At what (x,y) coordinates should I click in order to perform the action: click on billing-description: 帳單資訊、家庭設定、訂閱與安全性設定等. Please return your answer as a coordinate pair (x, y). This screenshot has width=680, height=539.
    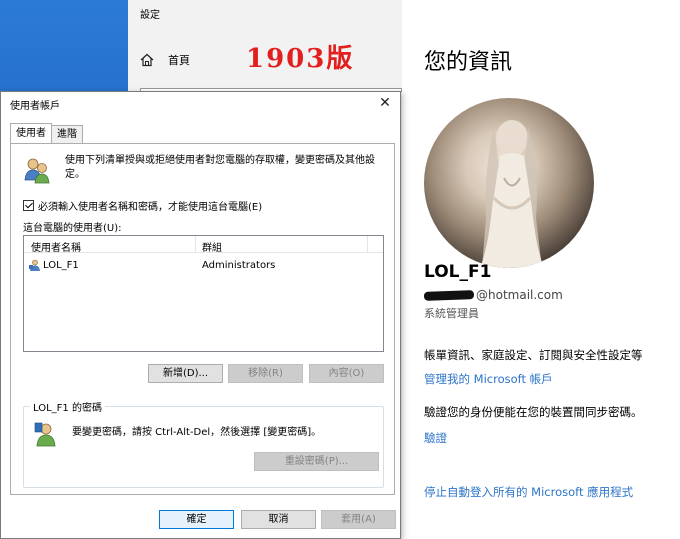
    Looking at the image, I should click on (533, 355).